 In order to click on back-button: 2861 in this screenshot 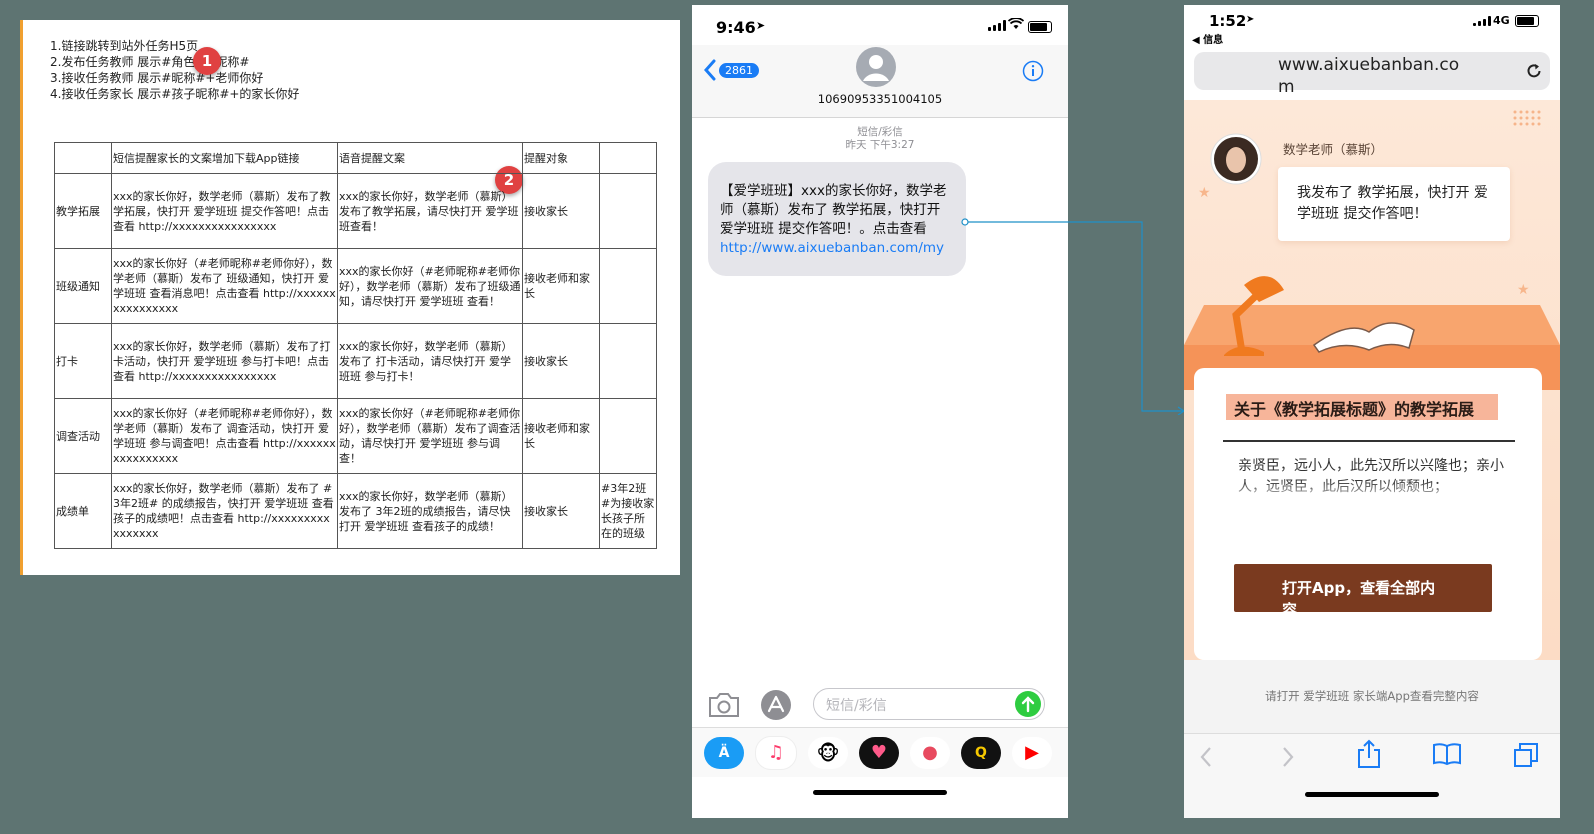, I will do `click(731, 70)`.